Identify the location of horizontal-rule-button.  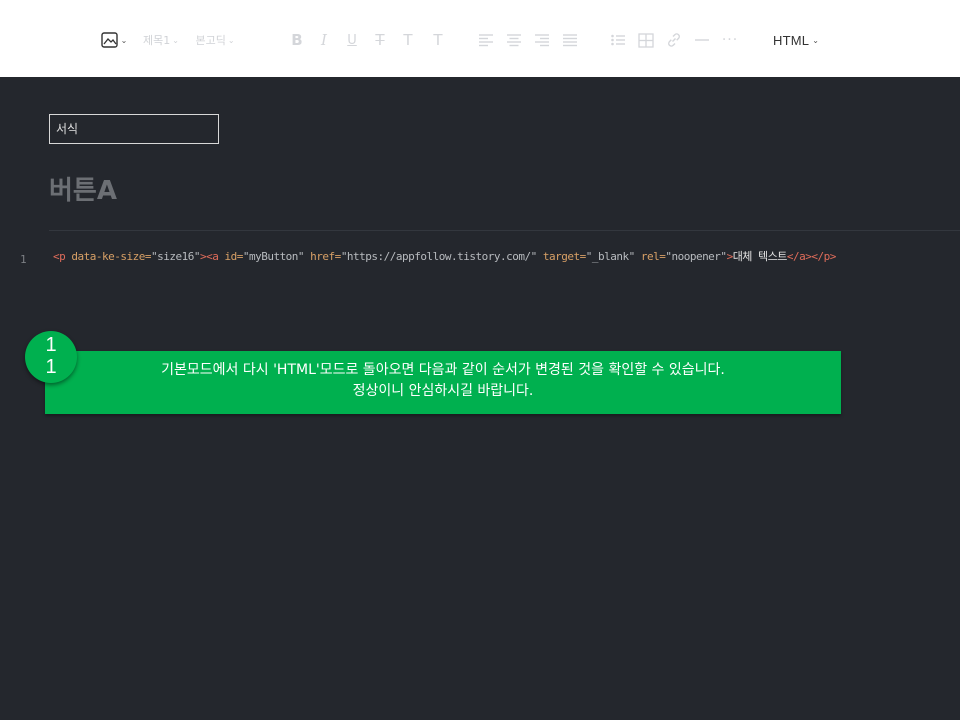
(702, 40).